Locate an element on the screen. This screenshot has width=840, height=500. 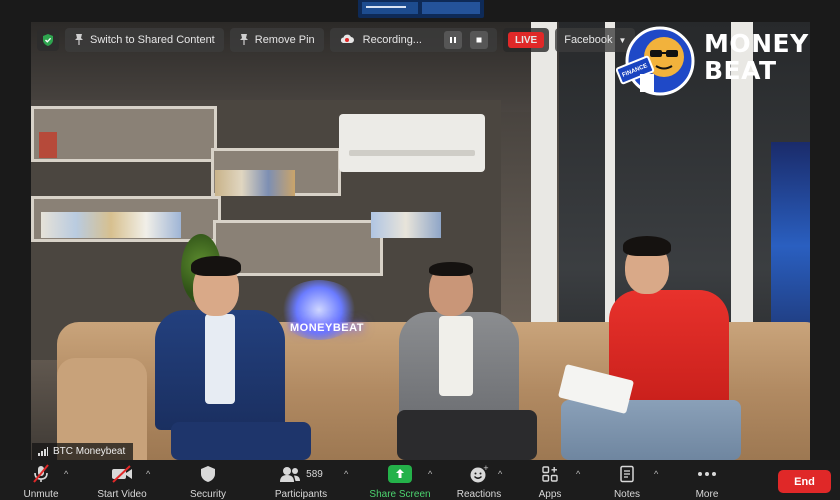
share-screen-icon-wrap is located at coordinates (400, 474).